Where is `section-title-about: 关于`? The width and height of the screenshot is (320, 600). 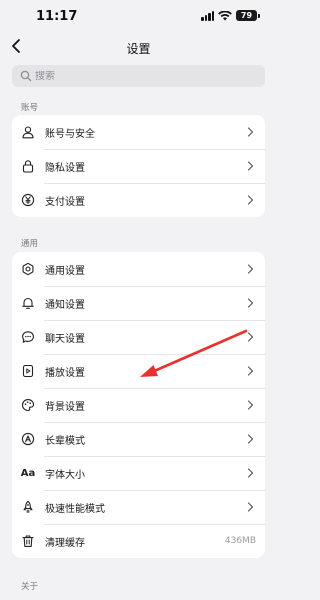
section-title-about: 关于 is located at coordinates (30, 587).